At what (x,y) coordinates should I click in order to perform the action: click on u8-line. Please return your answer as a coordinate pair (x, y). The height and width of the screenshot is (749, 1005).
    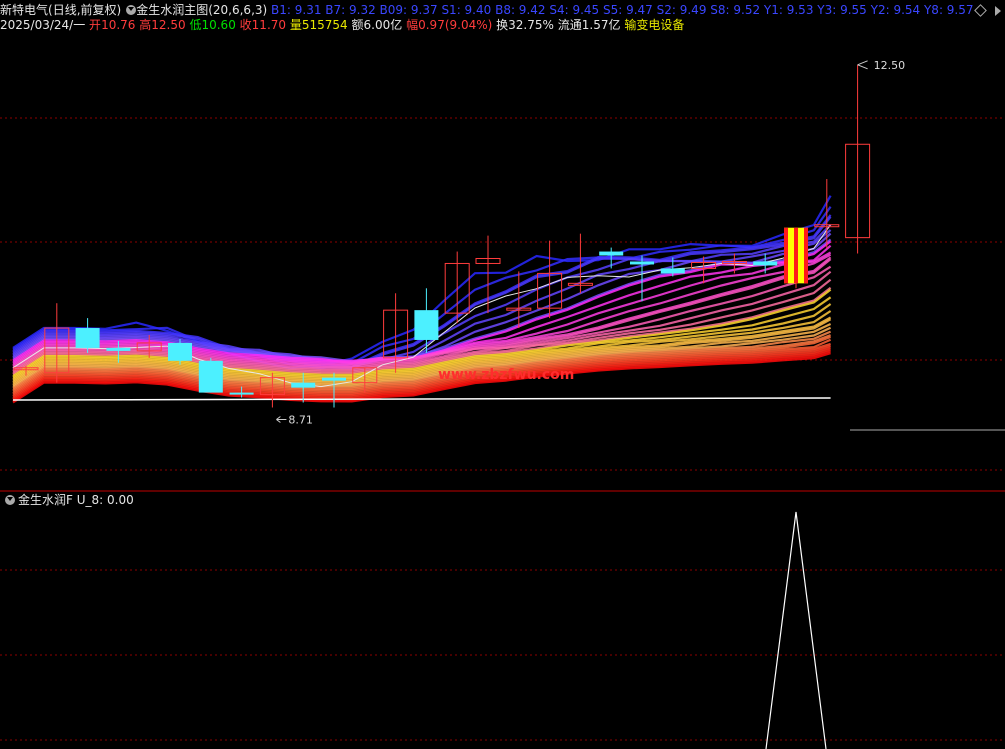
    Looking at the image, I should click on (796, 630).